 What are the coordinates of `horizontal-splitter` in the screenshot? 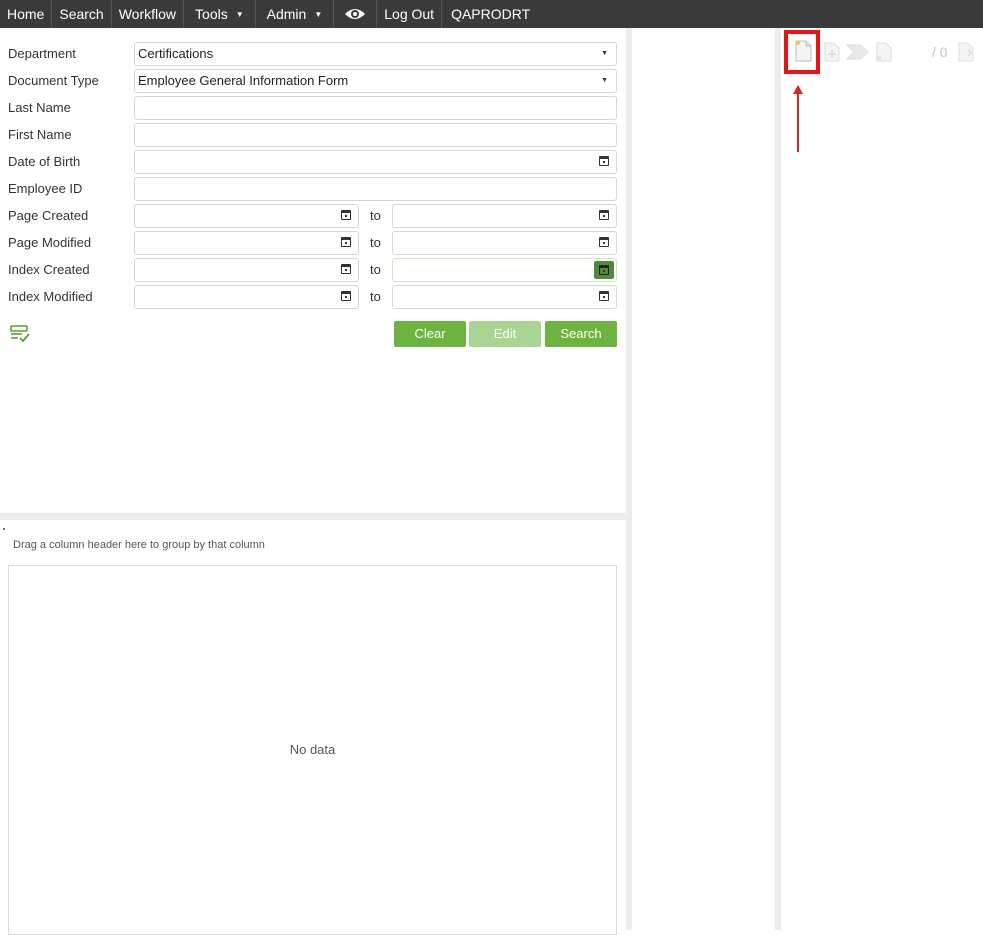 It's located at (313, 516).